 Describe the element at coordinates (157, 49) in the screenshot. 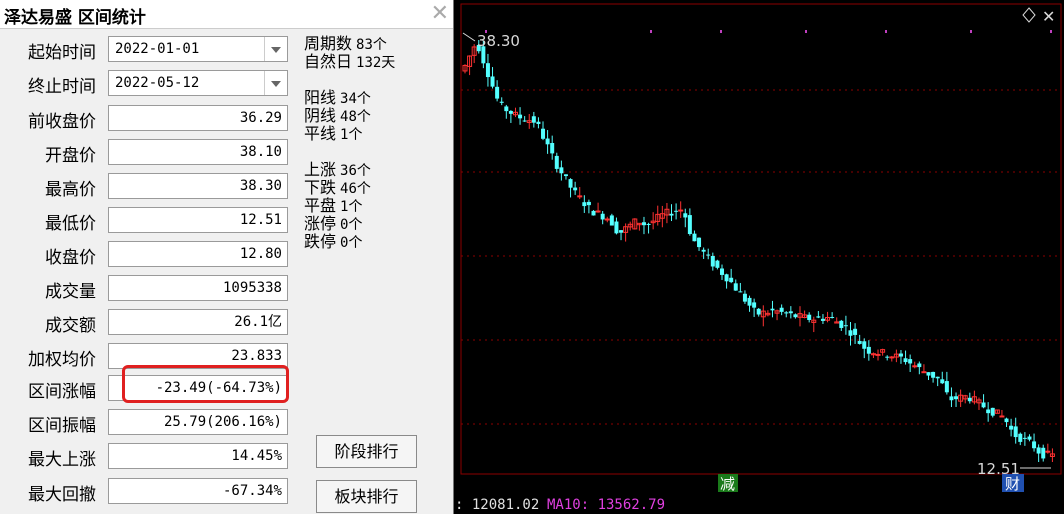

I see `start-date-value: 2022-01-01` at that location.